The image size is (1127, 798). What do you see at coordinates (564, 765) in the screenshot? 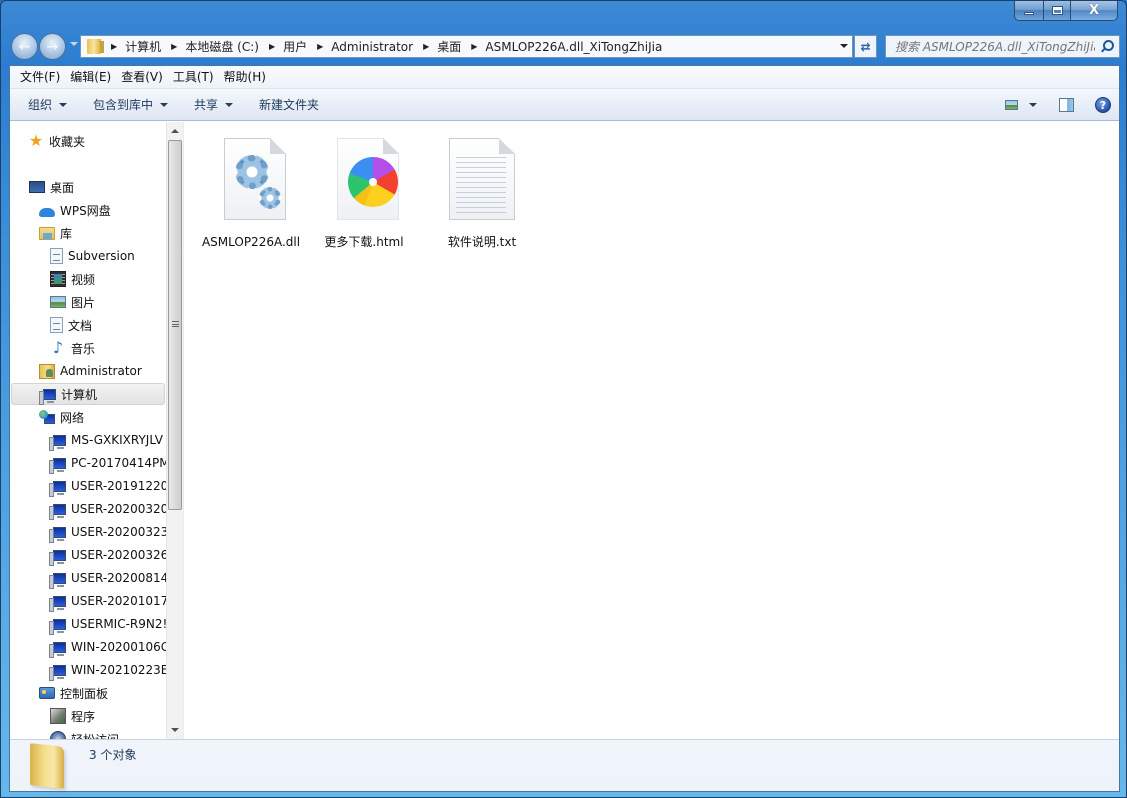
I see `details-pane: 3 个对象` at bounding box center [564, 765].